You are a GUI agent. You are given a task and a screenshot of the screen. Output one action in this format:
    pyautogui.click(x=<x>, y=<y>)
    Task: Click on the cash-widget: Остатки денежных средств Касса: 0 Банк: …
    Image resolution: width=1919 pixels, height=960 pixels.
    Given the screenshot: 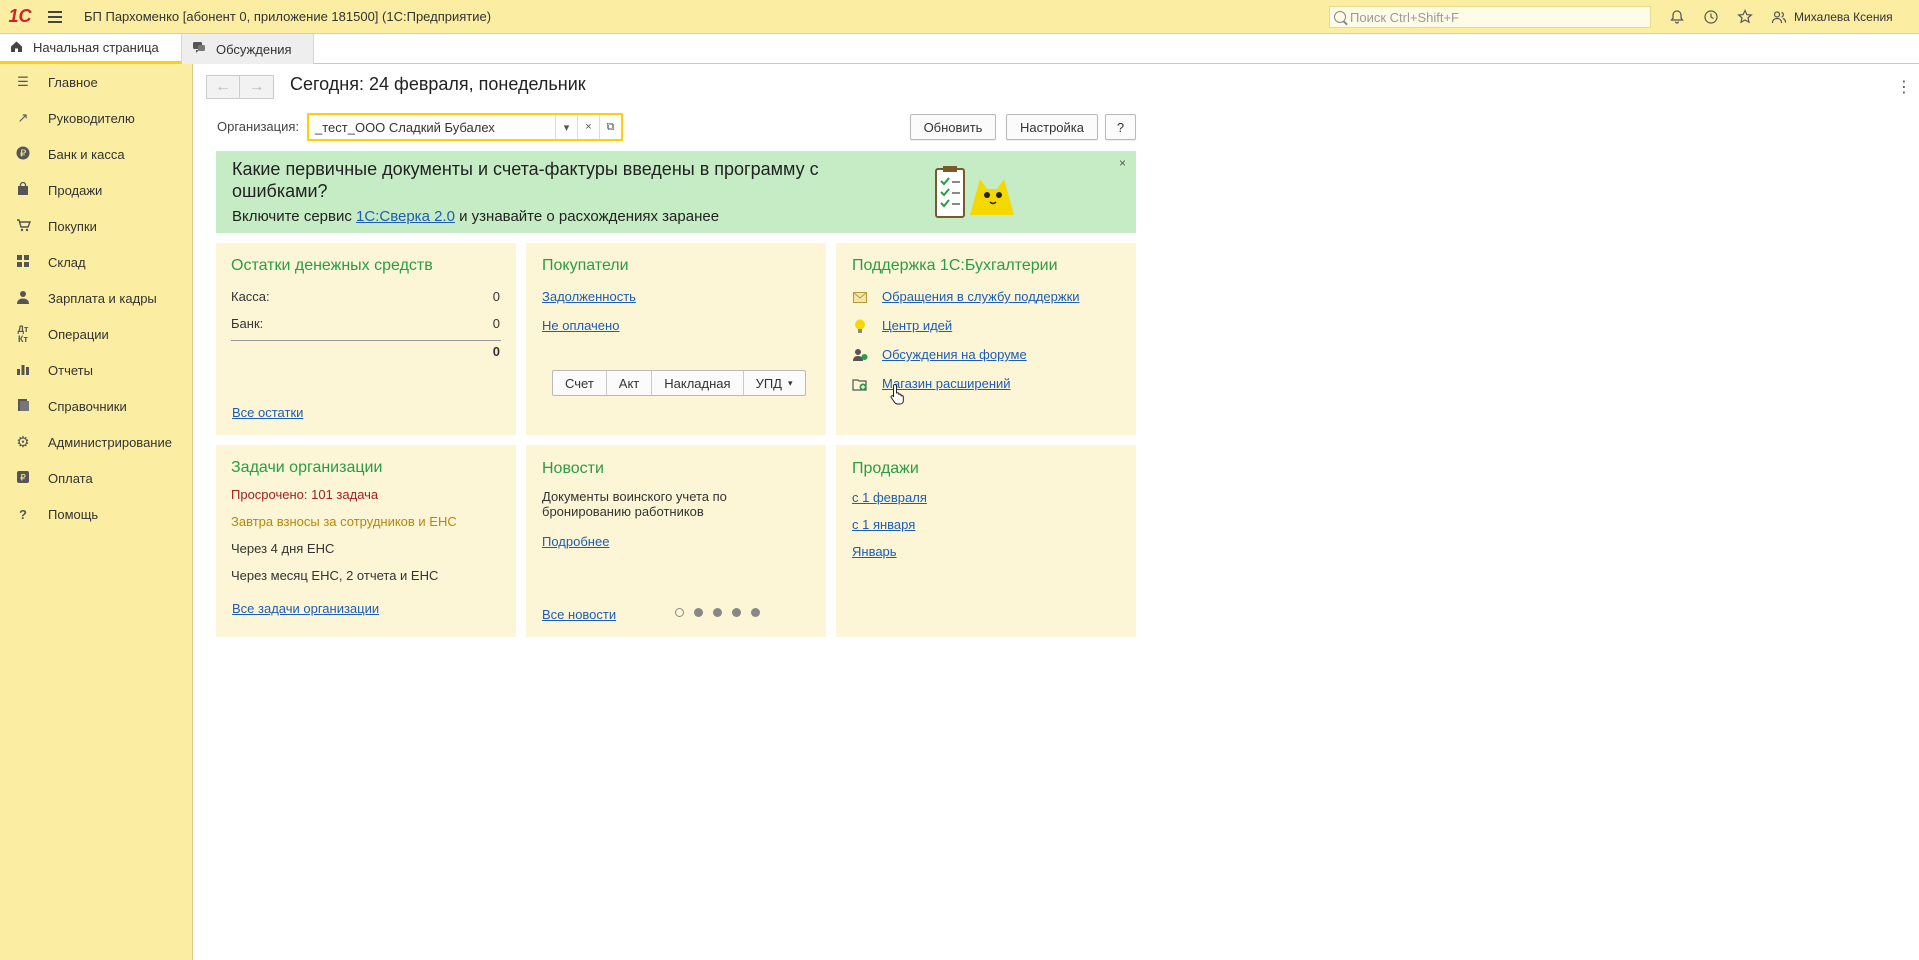 What is the action you would take?
    pyautogui.click(x=366, y=339)
    